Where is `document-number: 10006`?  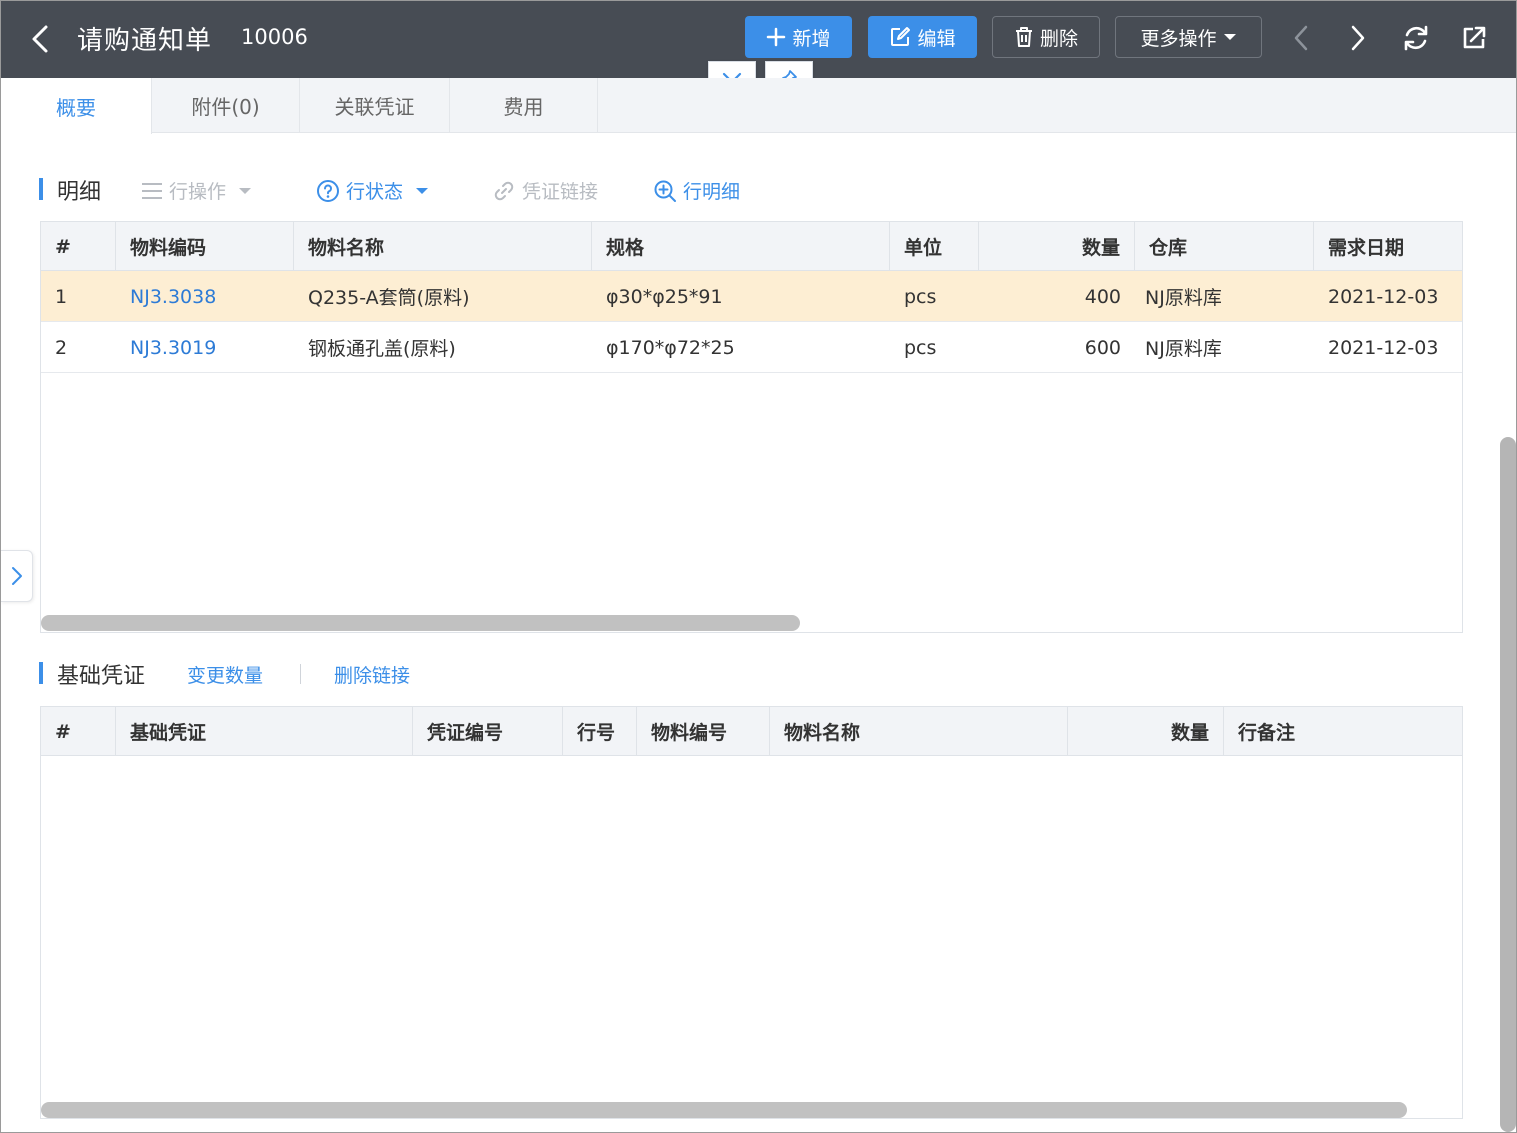
document-number: 10006 is located at coordinates (274, 37).